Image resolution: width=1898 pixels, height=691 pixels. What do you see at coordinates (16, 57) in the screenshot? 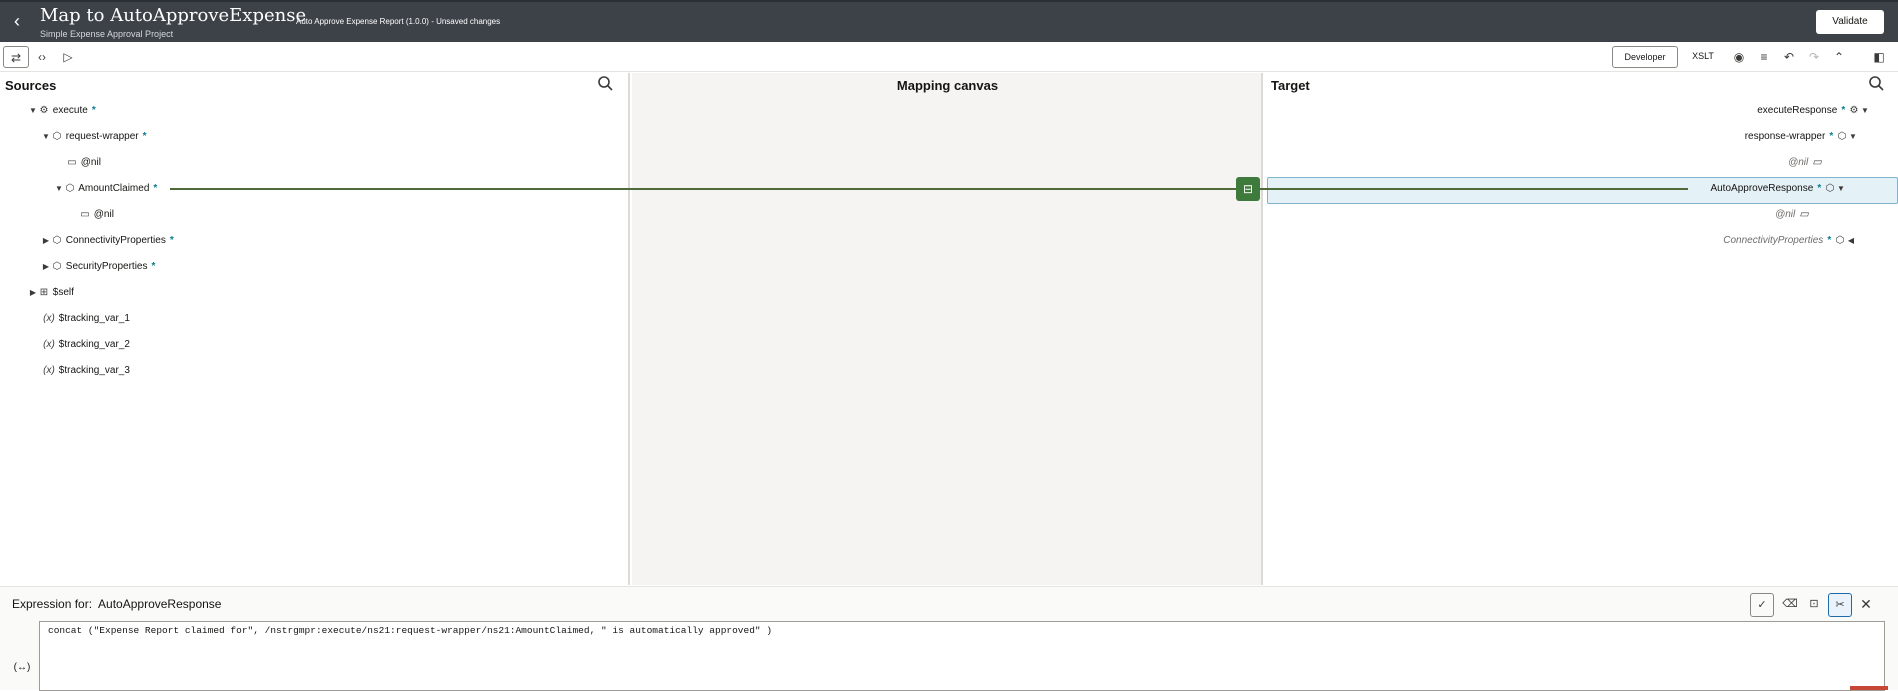
I see `swap-view-icon: ⇄` at bounding box center [16, 57].